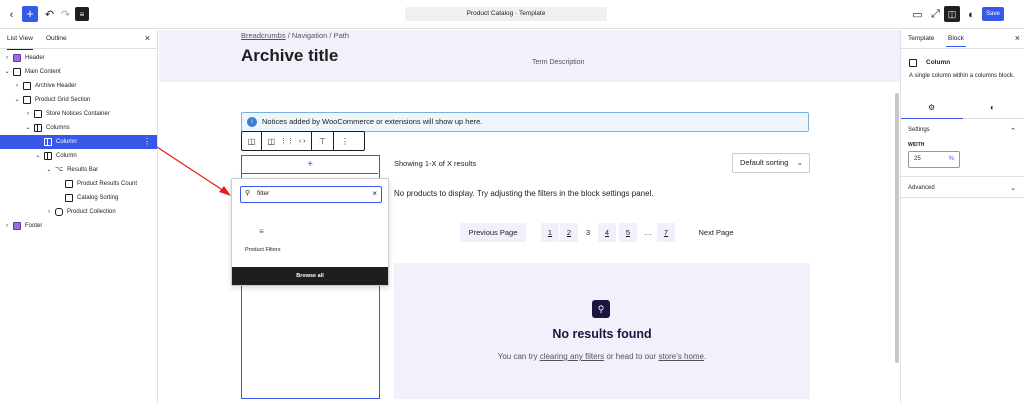 The image size is (1024, 403). Describe the element at coordinates (952, 14) in the screenshot. I see `settings-sidebar-toggle-icon: ◫` at that location.